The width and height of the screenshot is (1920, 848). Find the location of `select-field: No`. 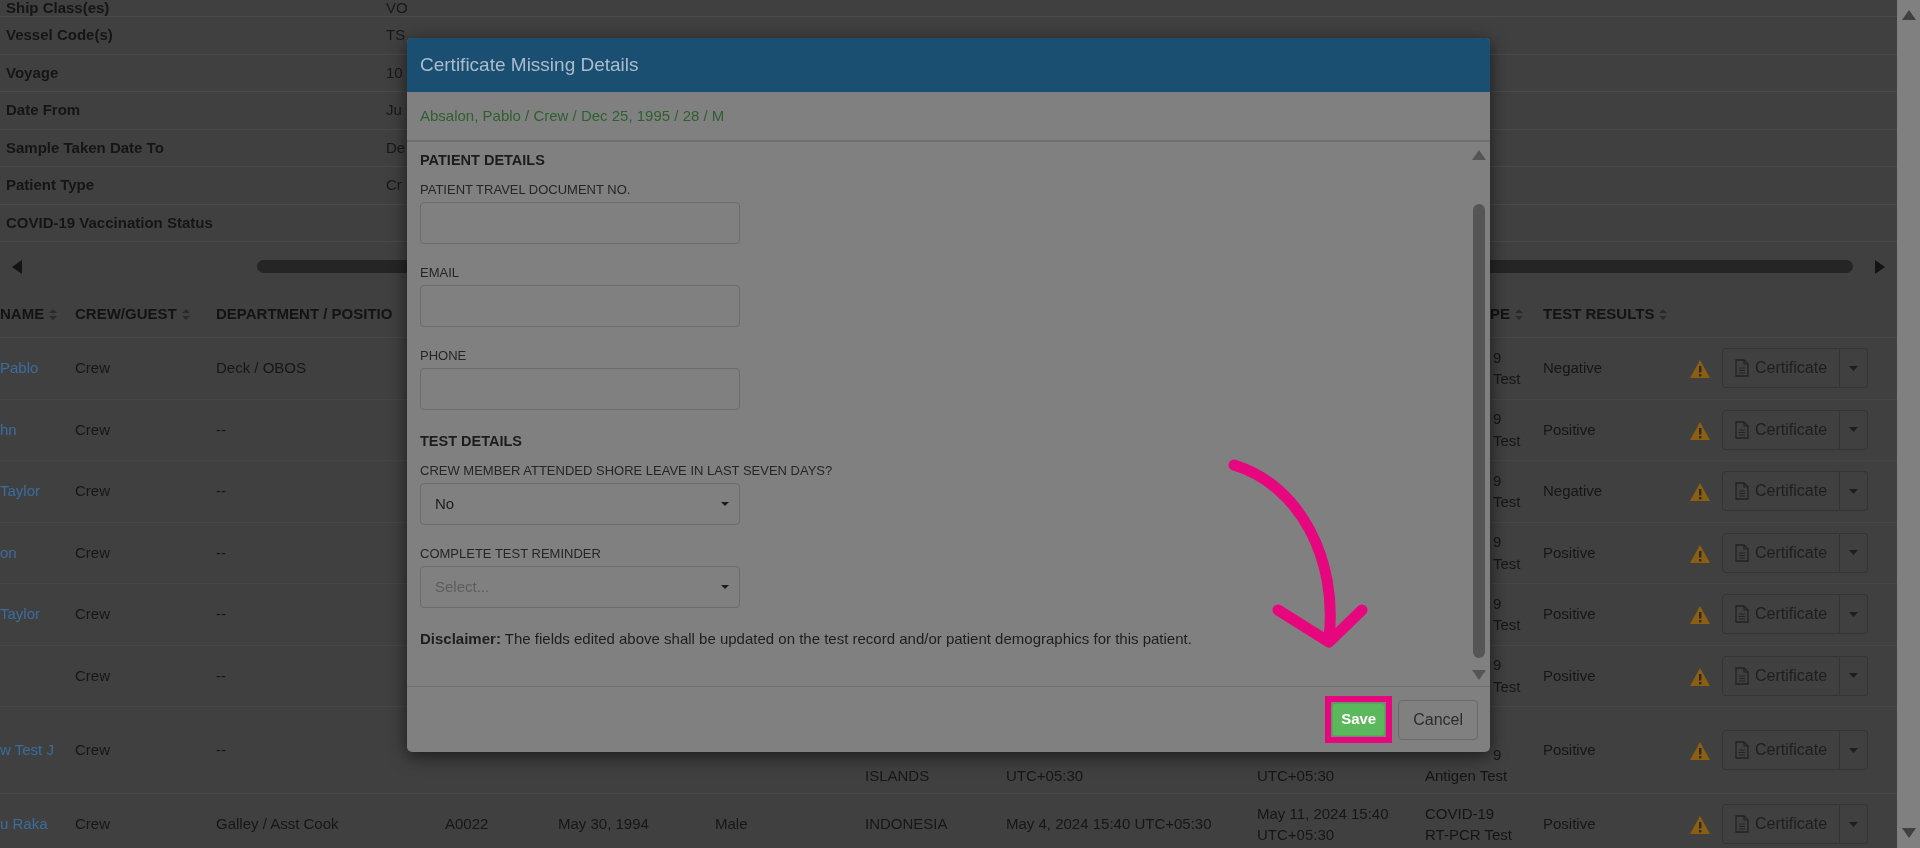

select-field: No is located at coordinates (580, 504).